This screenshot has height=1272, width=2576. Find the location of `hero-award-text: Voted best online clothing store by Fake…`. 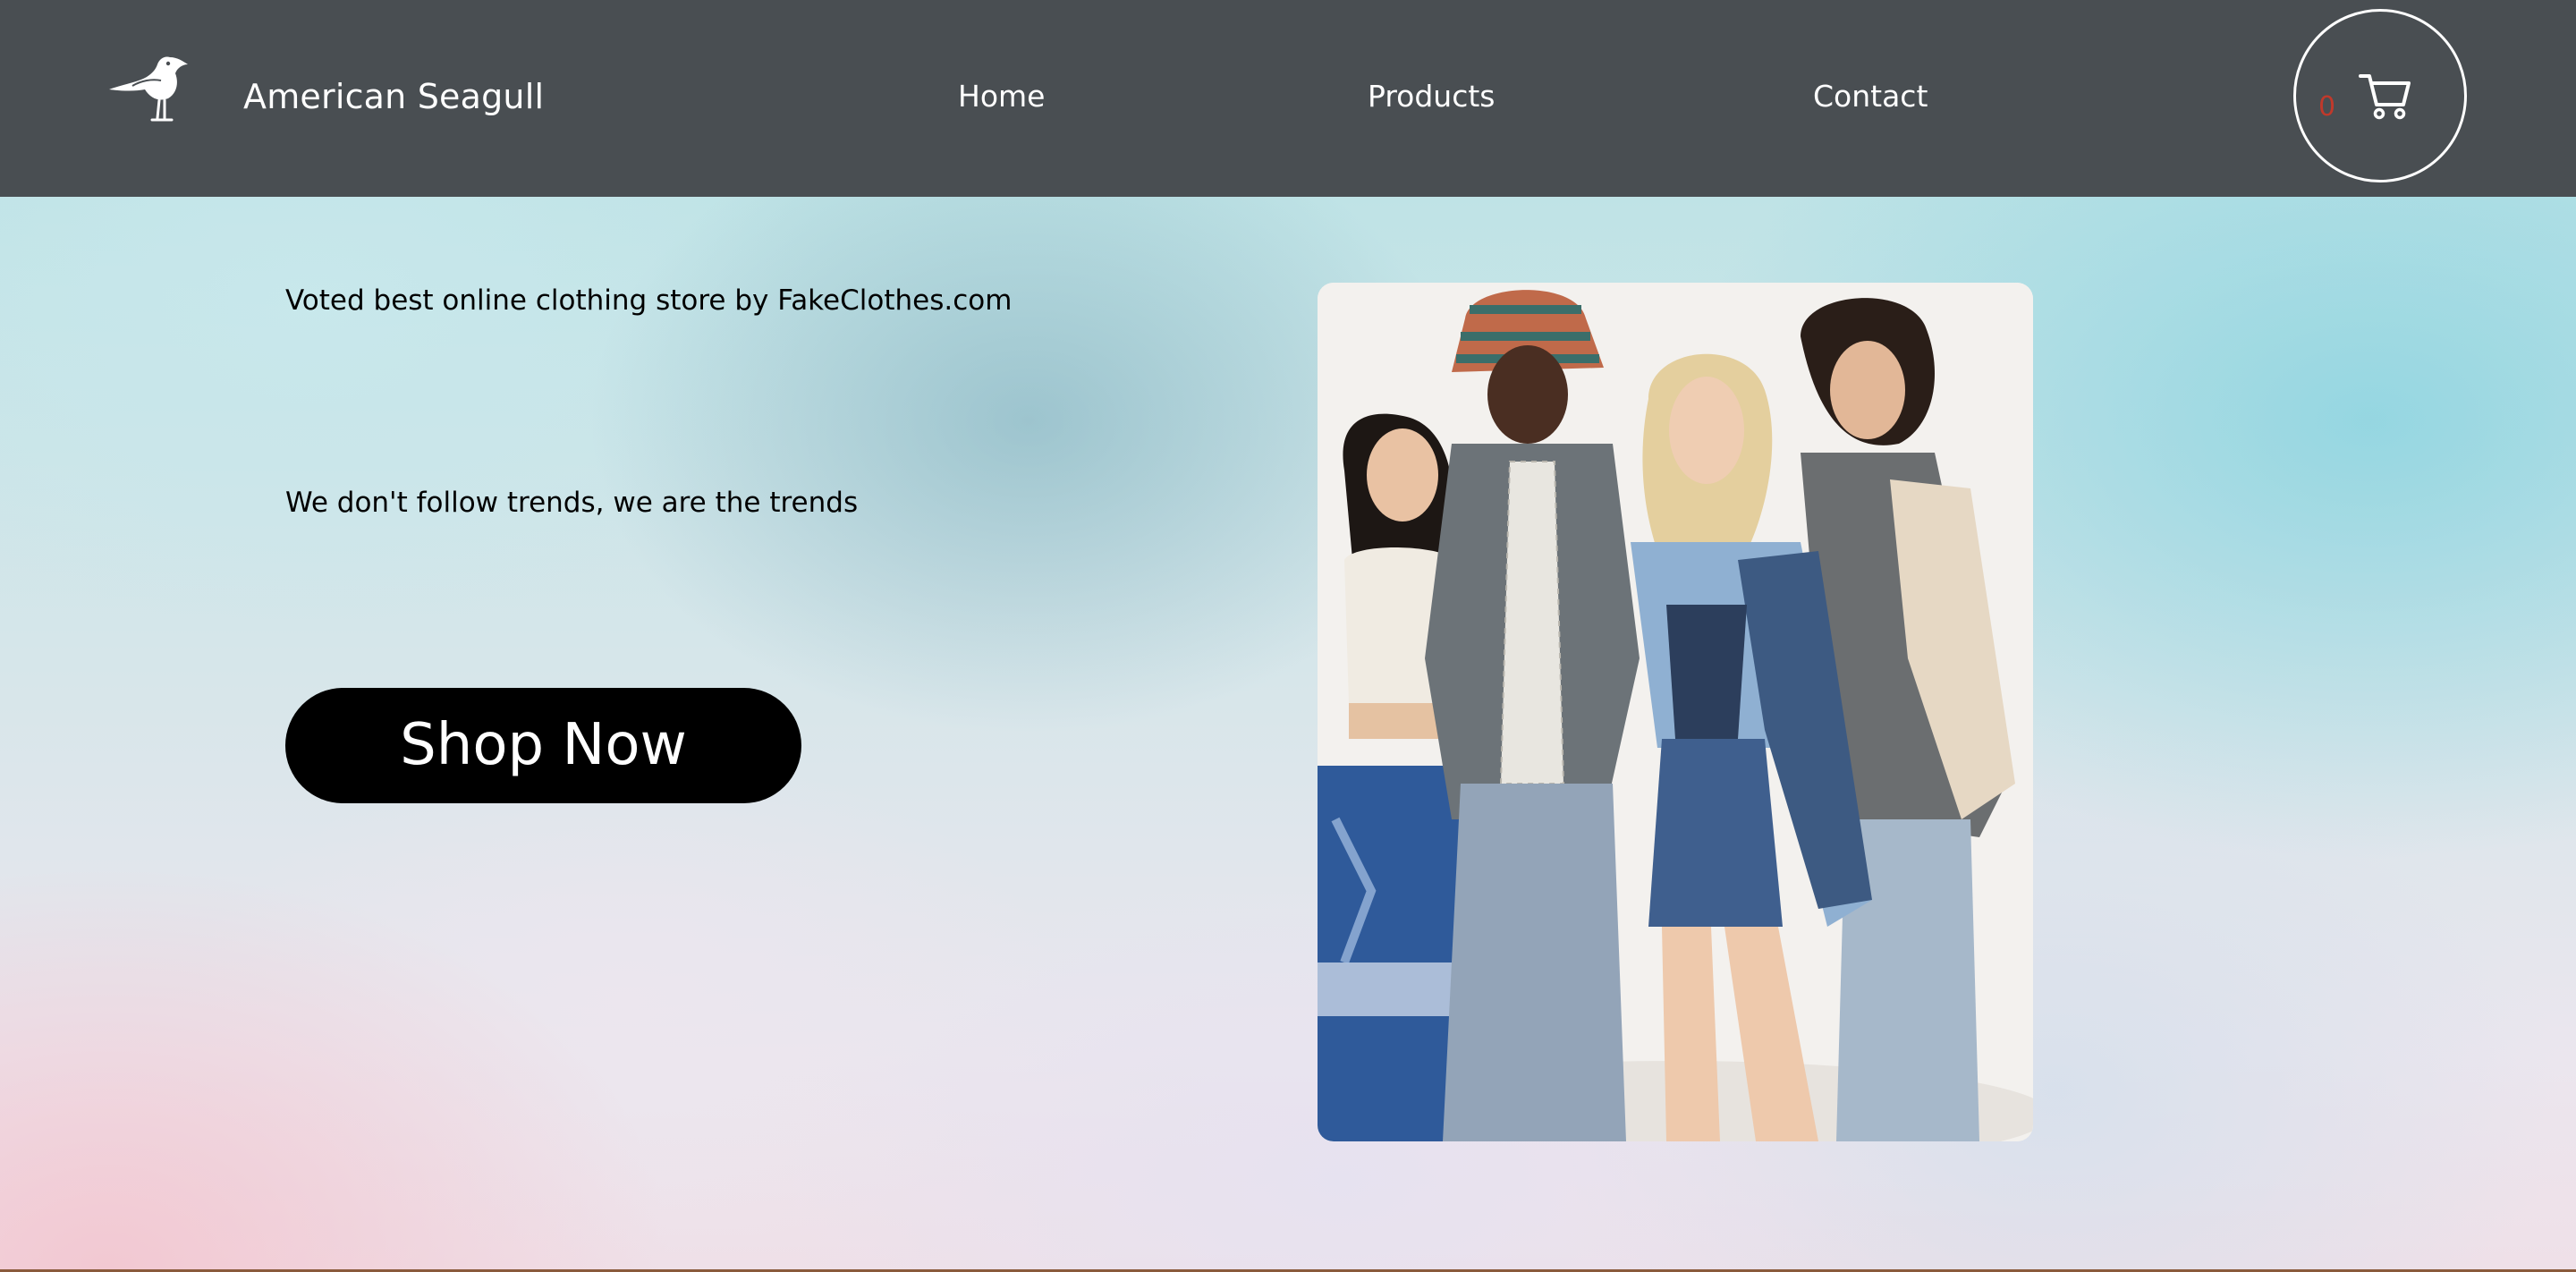

hero-award-text: Voted best online clothing store by Fake… is located at coordinates (649, 300).